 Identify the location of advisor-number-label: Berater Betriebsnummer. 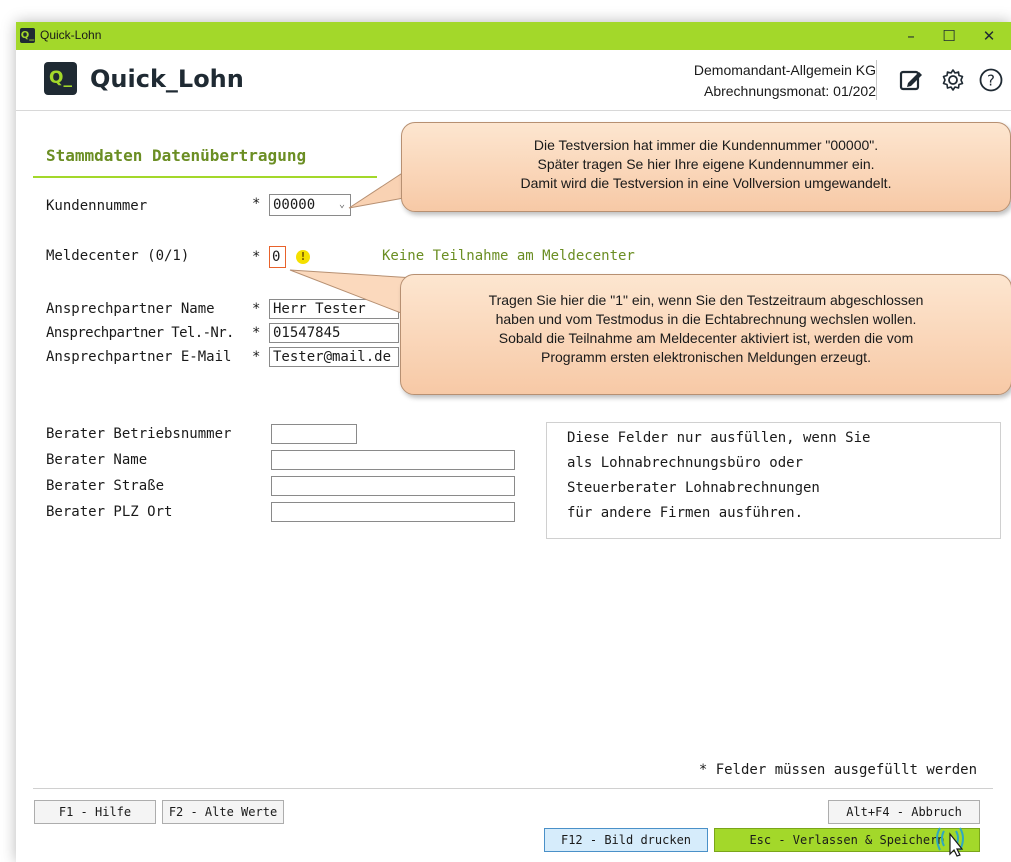
(139, 434).